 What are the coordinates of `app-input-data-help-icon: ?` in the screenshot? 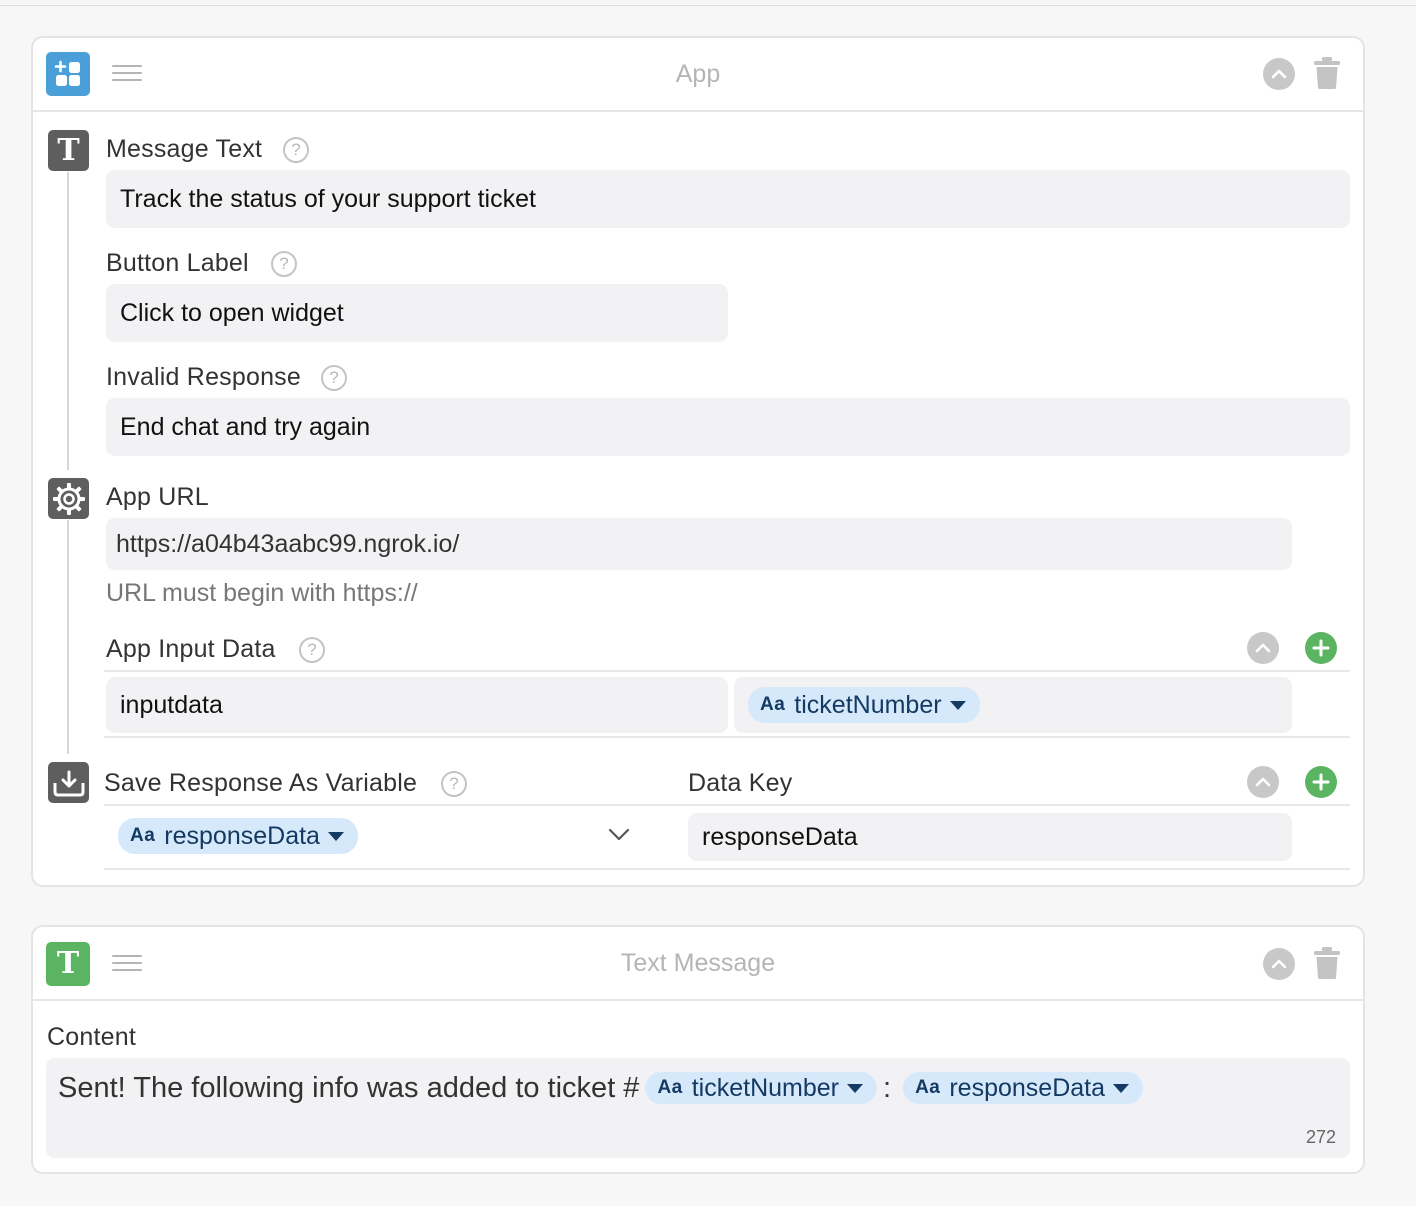 It's located at (312, 650).